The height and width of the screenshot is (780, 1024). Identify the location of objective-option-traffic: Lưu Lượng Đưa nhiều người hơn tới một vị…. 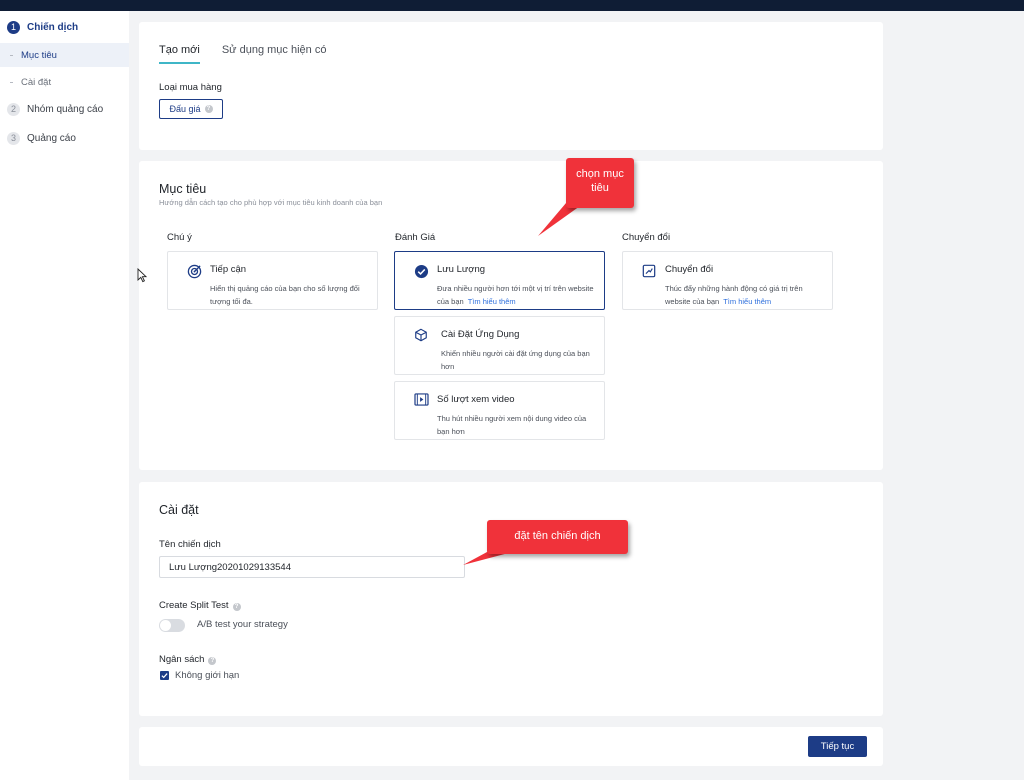
(499, 280).